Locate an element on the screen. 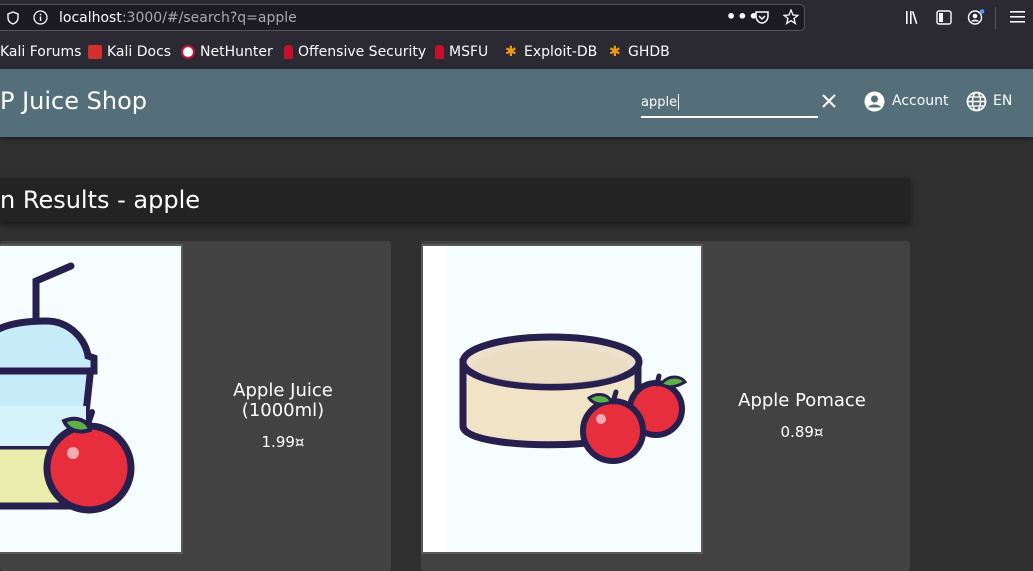 The height and width of the screenshot is (571, 1033). bookmark-kali-forums: Kali Forums is located at coordinates (40, 52).